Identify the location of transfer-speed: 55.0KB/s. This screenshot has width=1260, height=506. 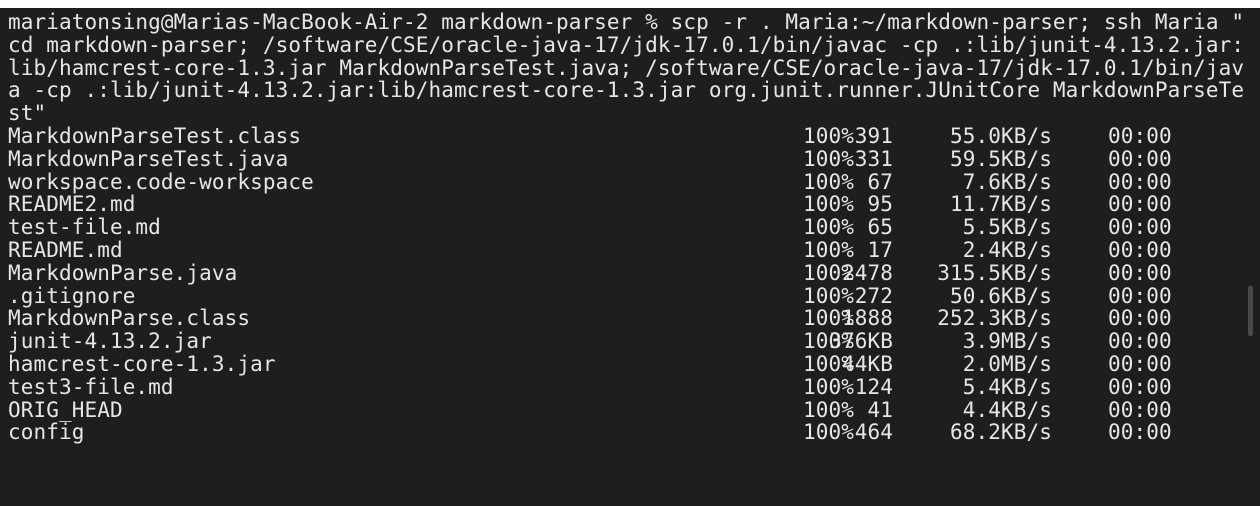
(1001, 136).